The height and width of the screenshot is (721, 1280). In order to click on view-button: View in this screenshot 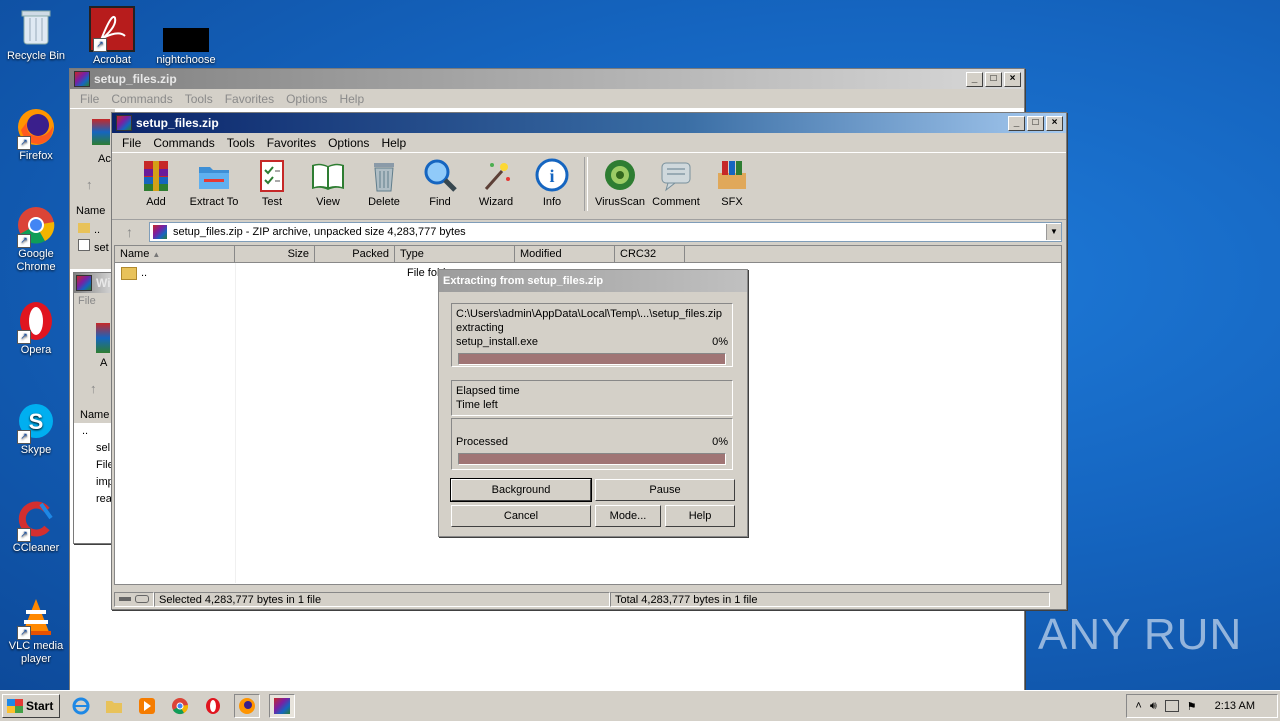, I will do `click(328, 182)`.